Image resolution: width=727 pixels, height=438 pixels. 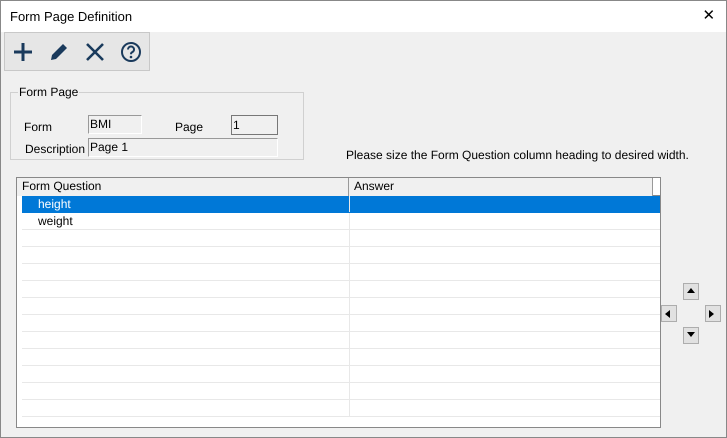 I want to click on table-row: height, so click(x=341, y=204).